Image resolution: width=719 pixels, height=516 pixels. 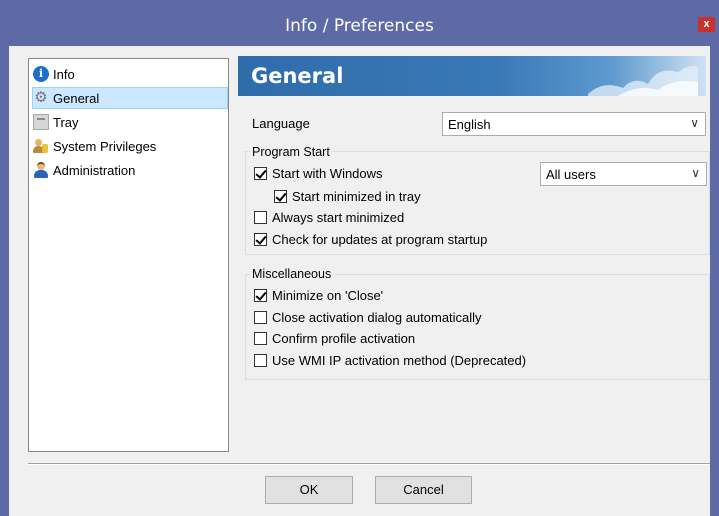 I want to click on nav-item-administration: Administration, so click(x=131, y=170).